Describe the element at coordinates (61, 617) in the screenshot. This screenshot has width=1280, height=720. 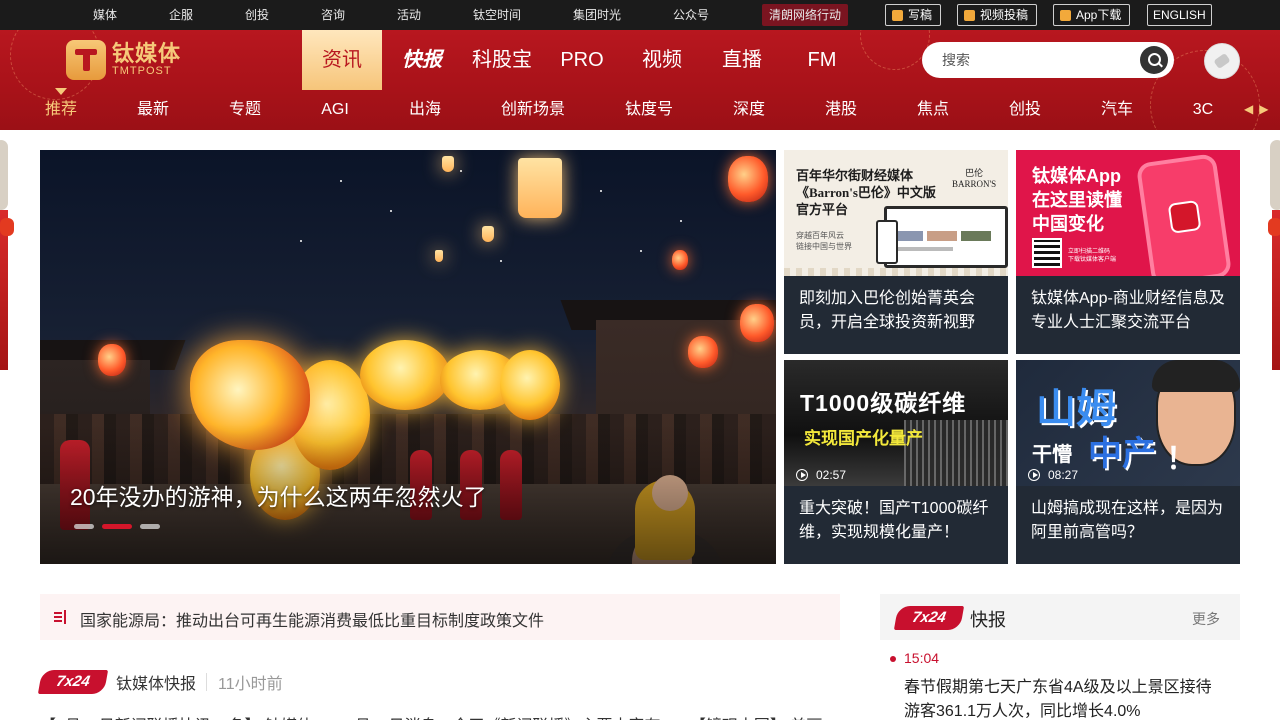
I see `trending-icon` at that location.